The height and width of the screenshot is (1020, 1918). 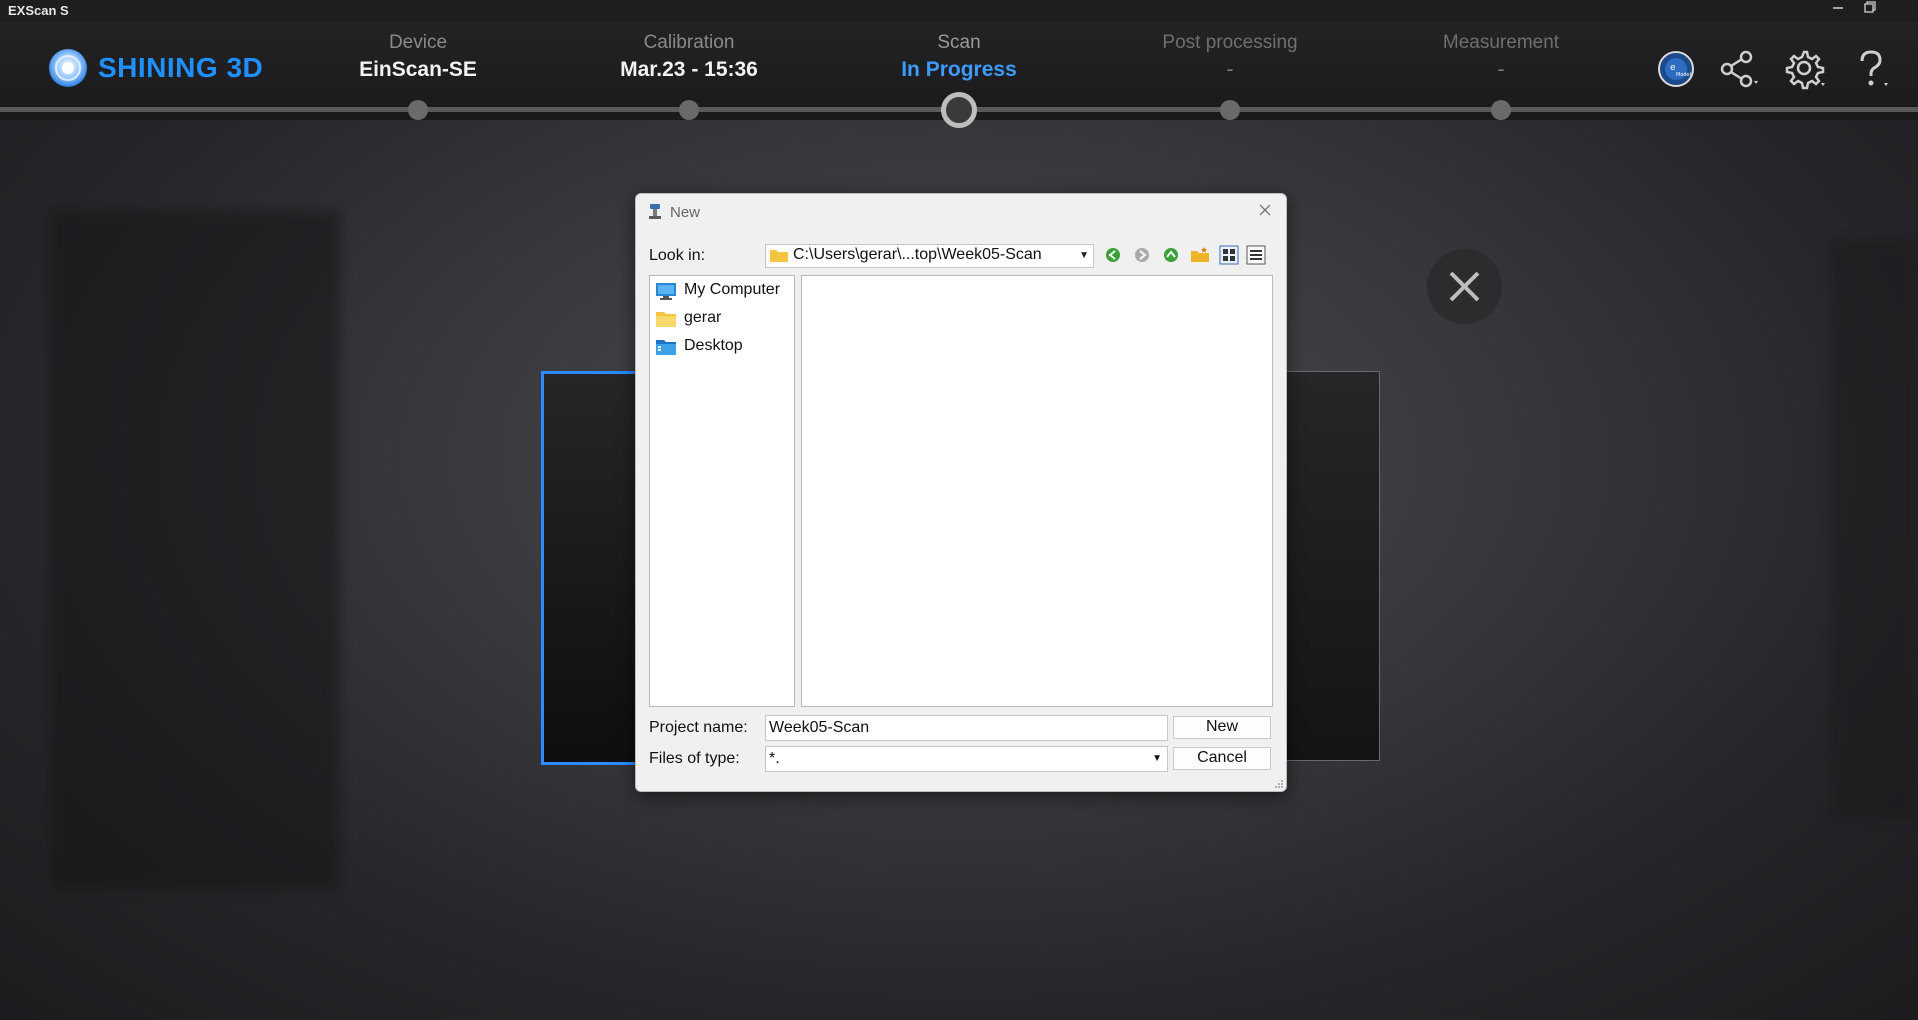 I want to click on dialog-close-button, so click(x=1265, y=211).